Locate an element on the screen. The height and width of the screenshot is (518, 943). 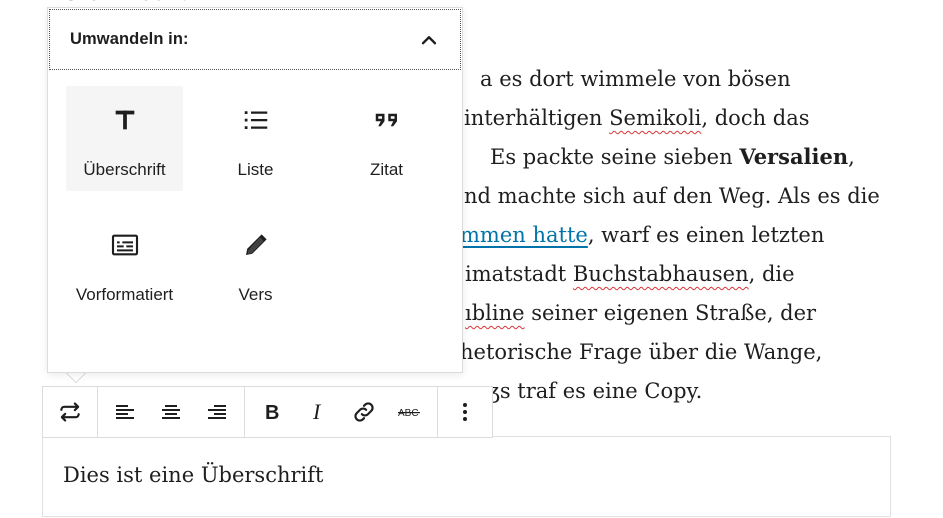
popover-header: Umwandeln in: is located at coordinates (255, 39).